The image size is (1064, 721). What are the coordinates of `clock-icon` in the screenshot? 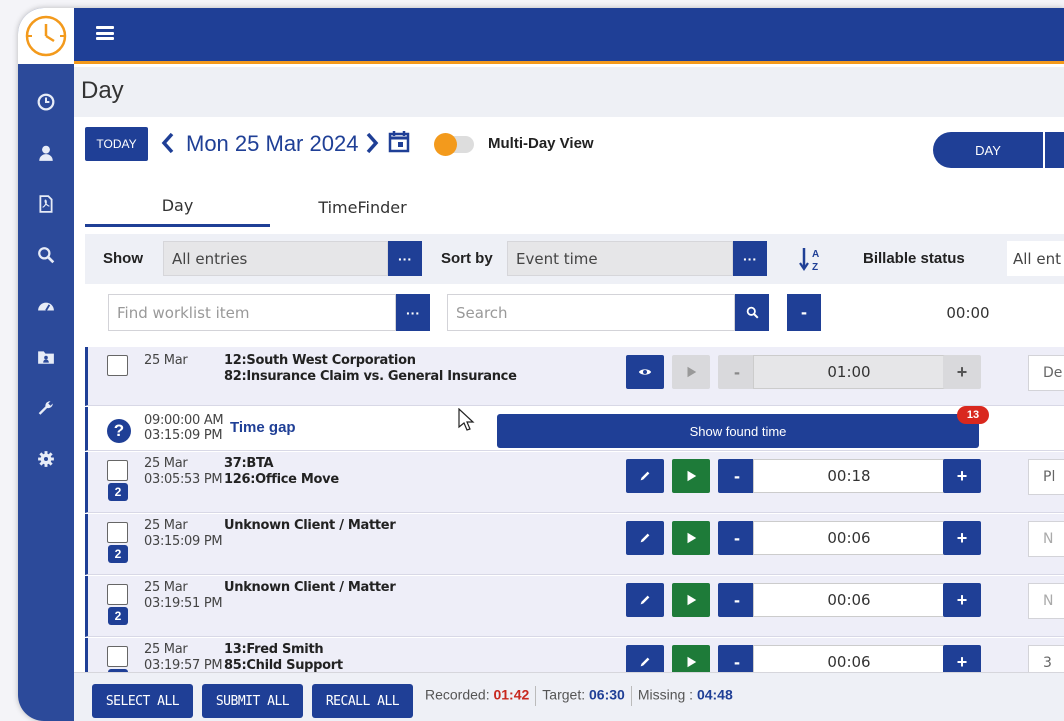 It's located at (46, 101).